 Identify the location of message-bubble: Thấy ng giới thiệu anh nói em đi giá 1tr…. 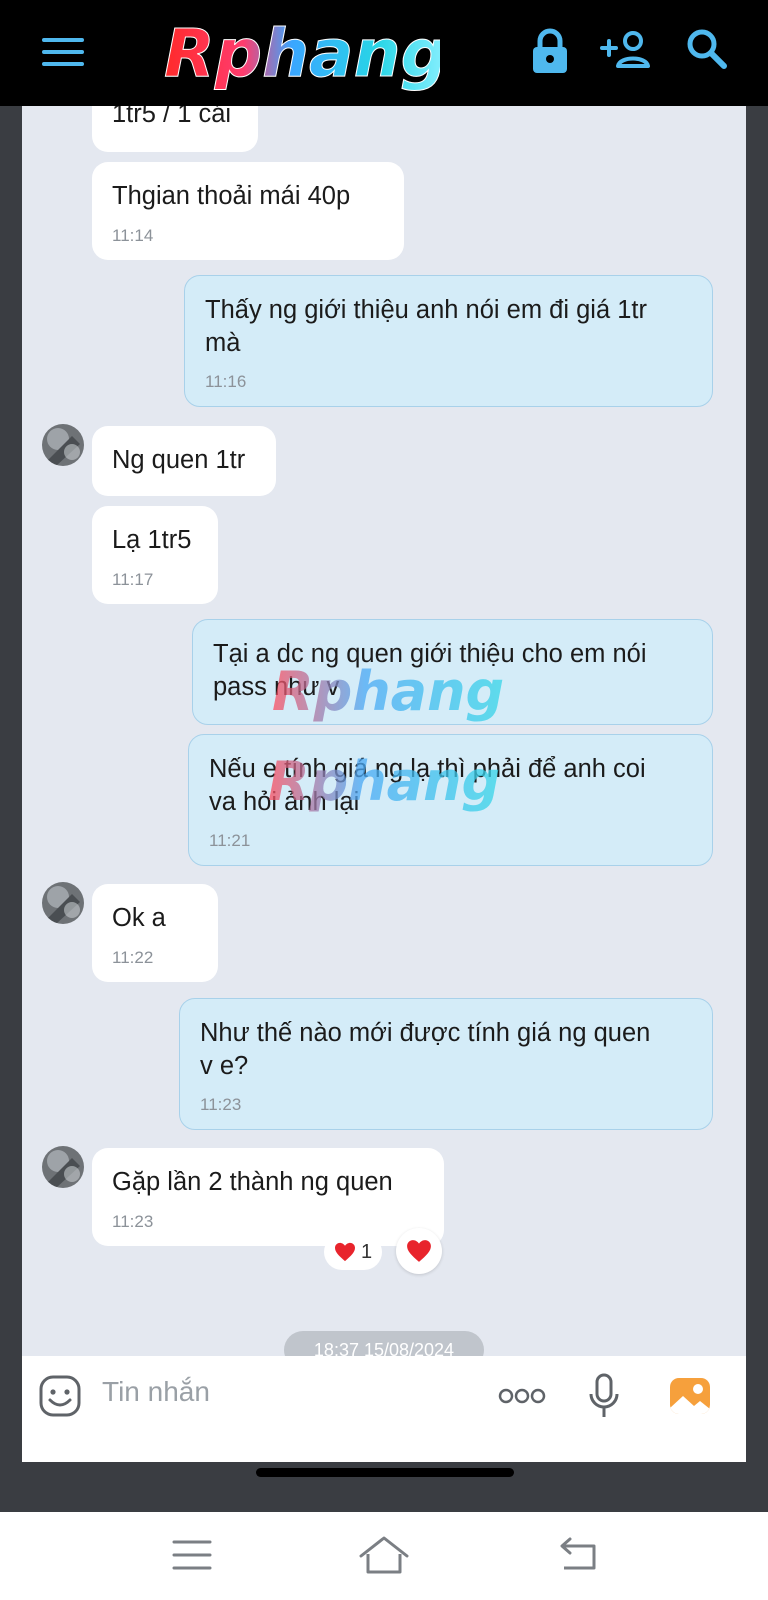
(448, 341).